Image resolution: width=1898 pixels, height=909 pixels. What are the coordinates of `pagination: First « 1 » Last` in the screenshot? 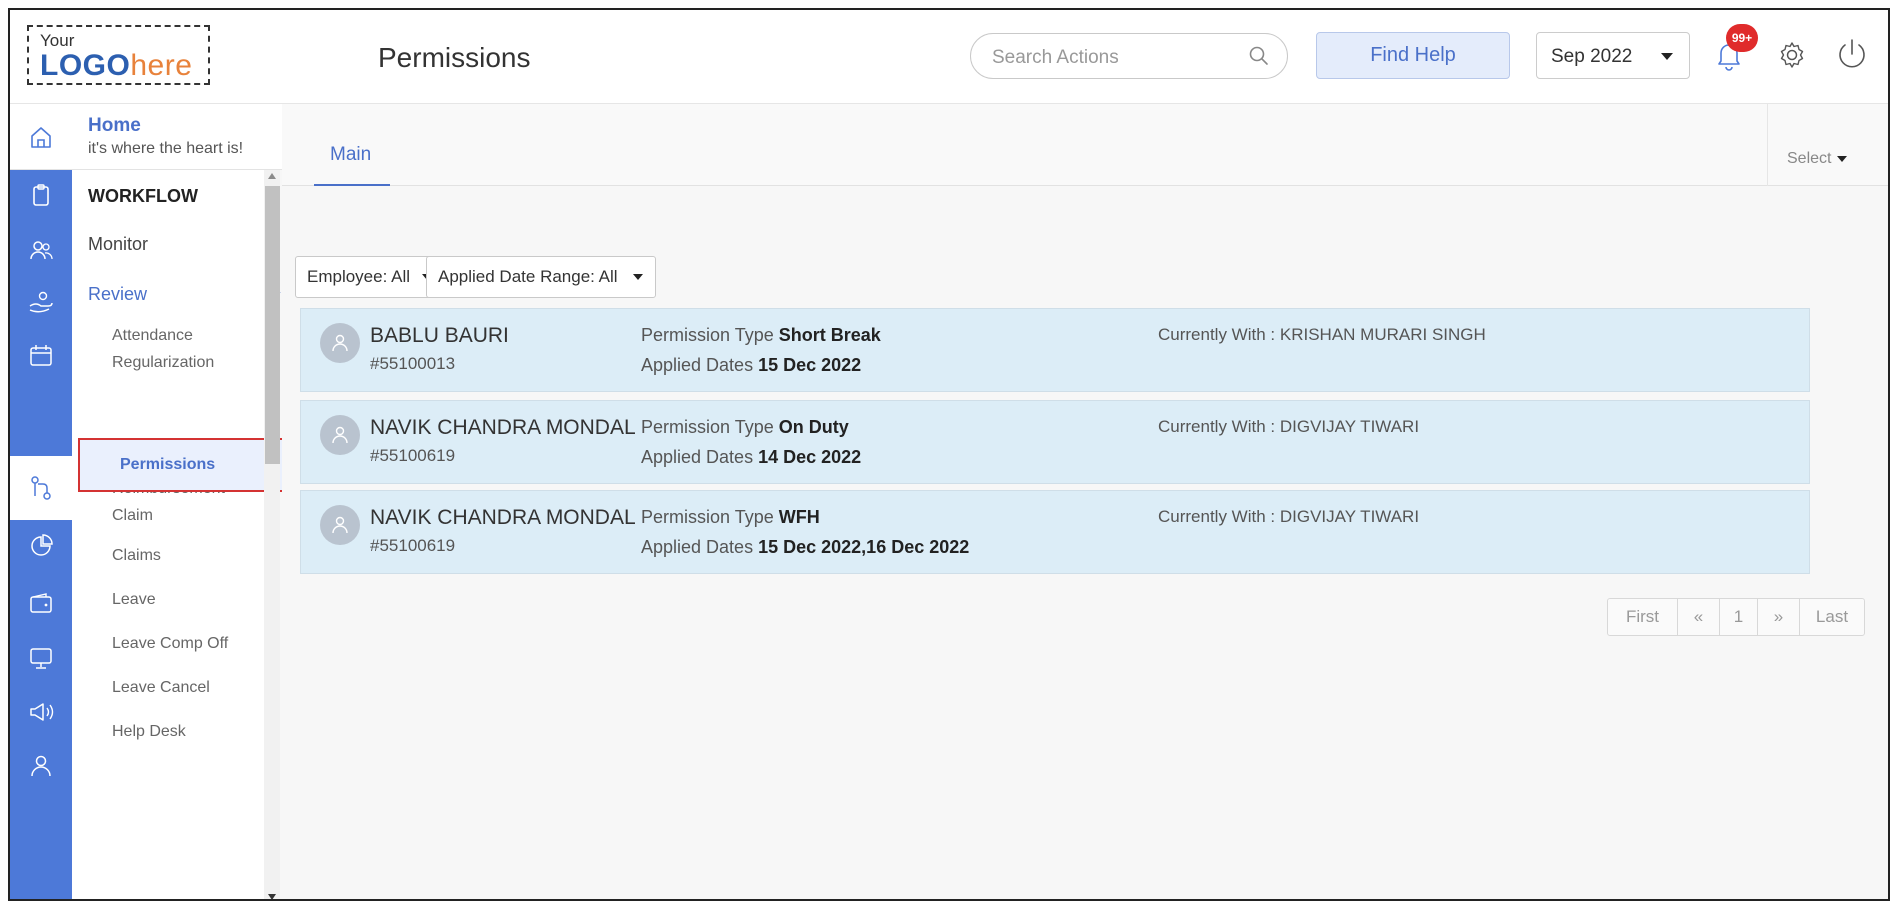 It's located at (1736, 617).